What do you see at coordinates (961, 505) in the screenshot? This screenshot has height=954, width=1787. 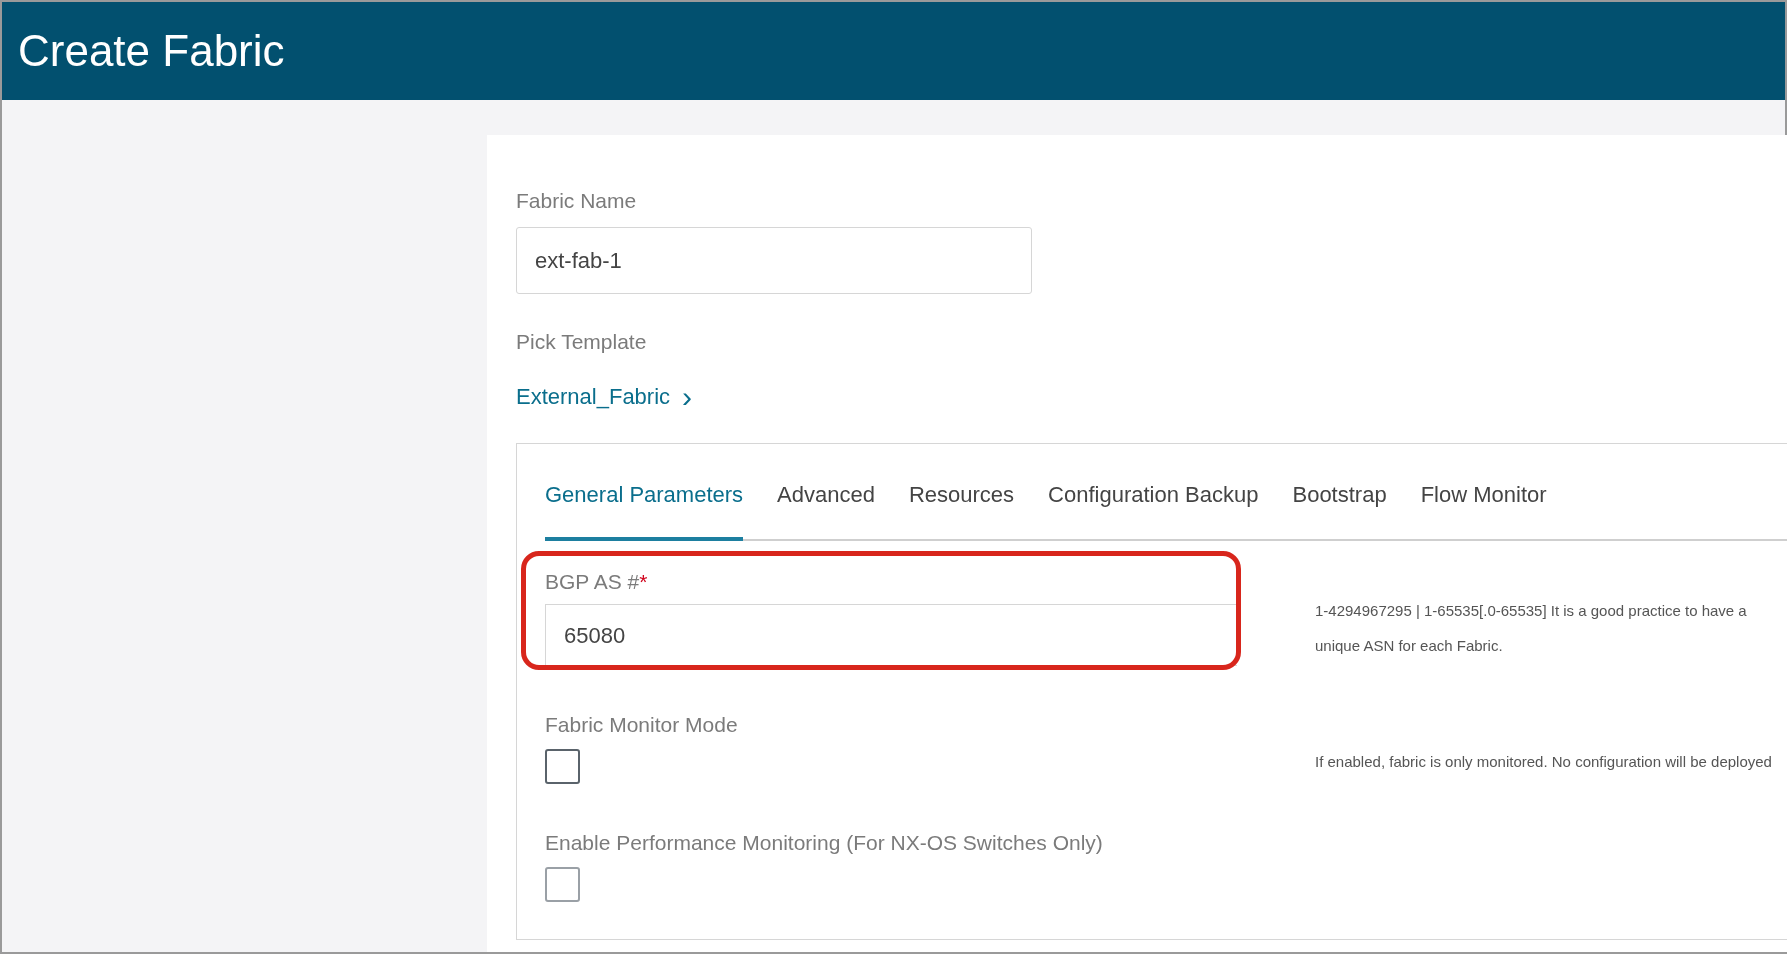 I see `tab: Resources` at bounding box center [961, 505].